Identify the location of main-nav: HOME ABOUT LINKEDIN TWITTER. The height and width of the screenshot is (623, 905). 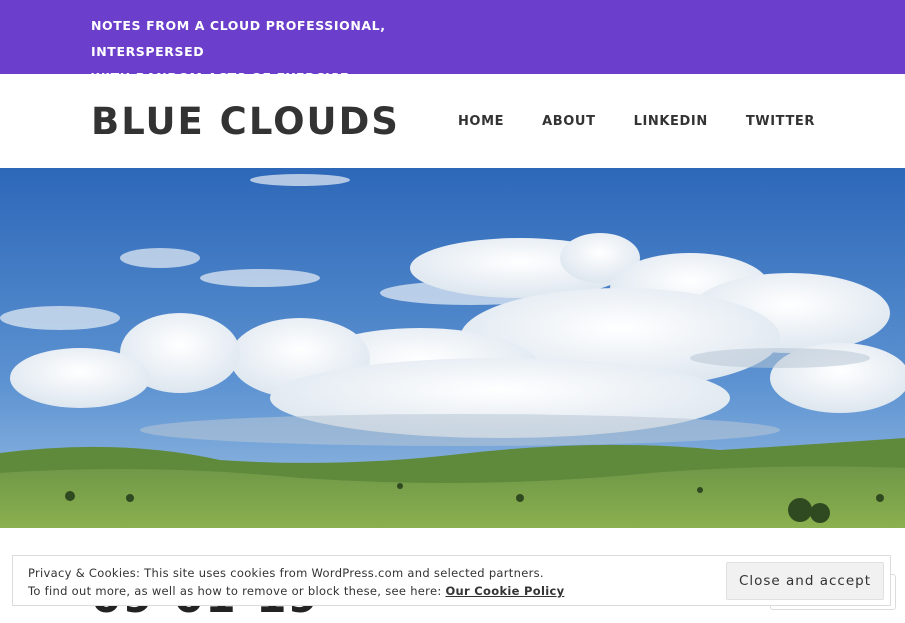
(636, 121).